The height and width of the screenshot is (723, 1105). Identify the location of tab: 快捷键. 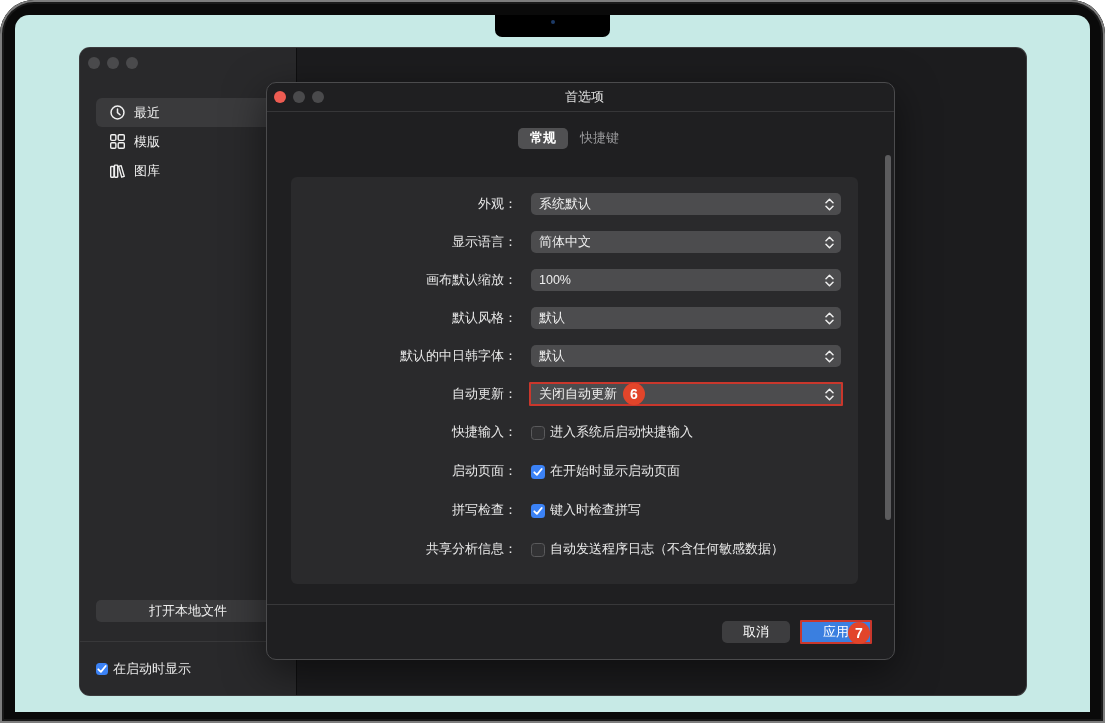
(599, 138).